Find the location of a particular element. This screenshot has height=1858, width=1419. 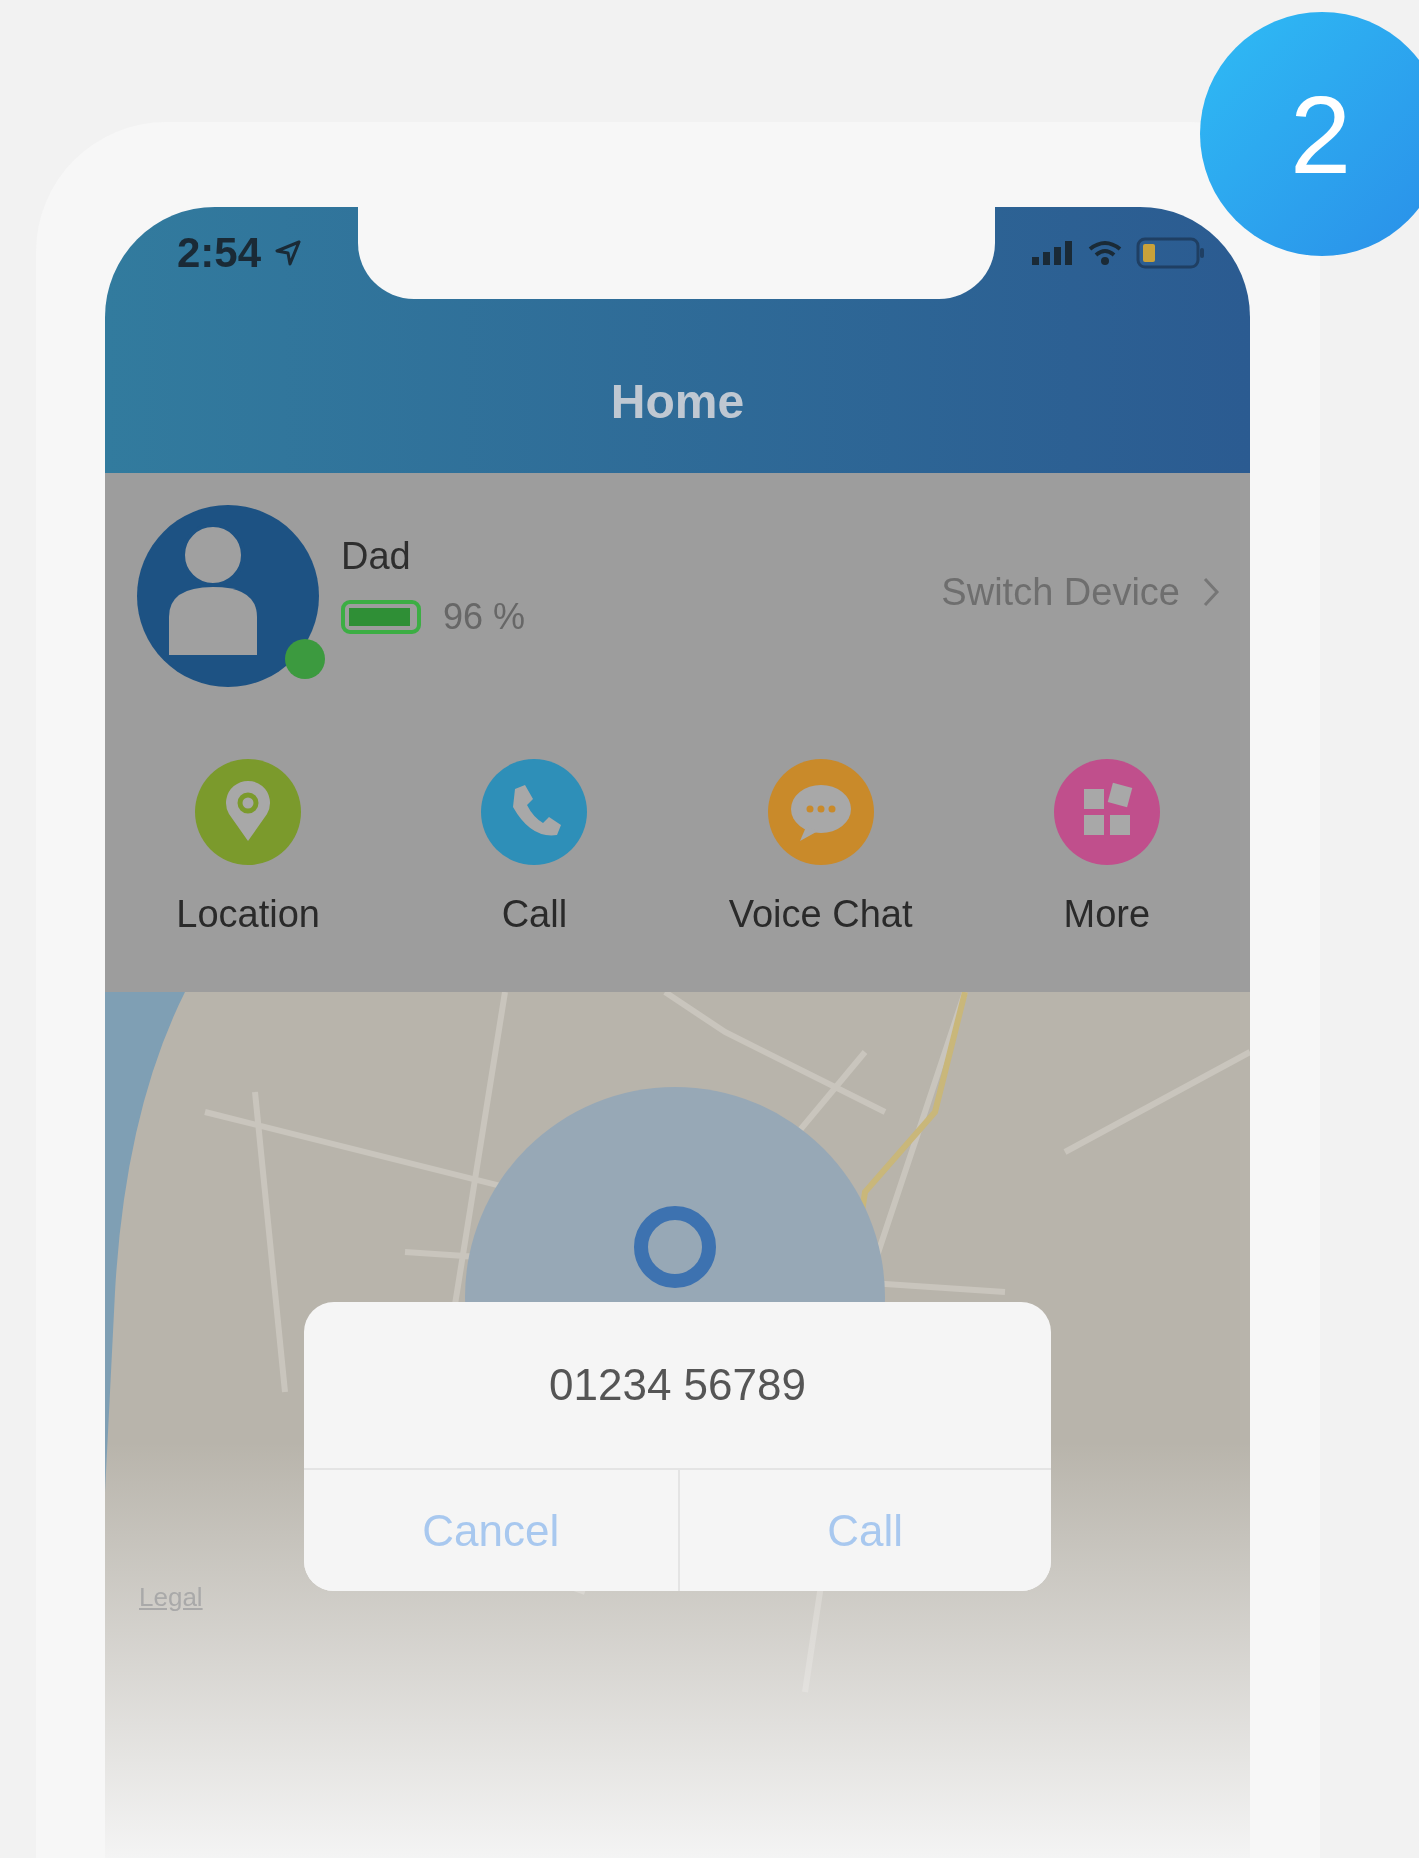

phone-icon is located at coordinates (534, 812).